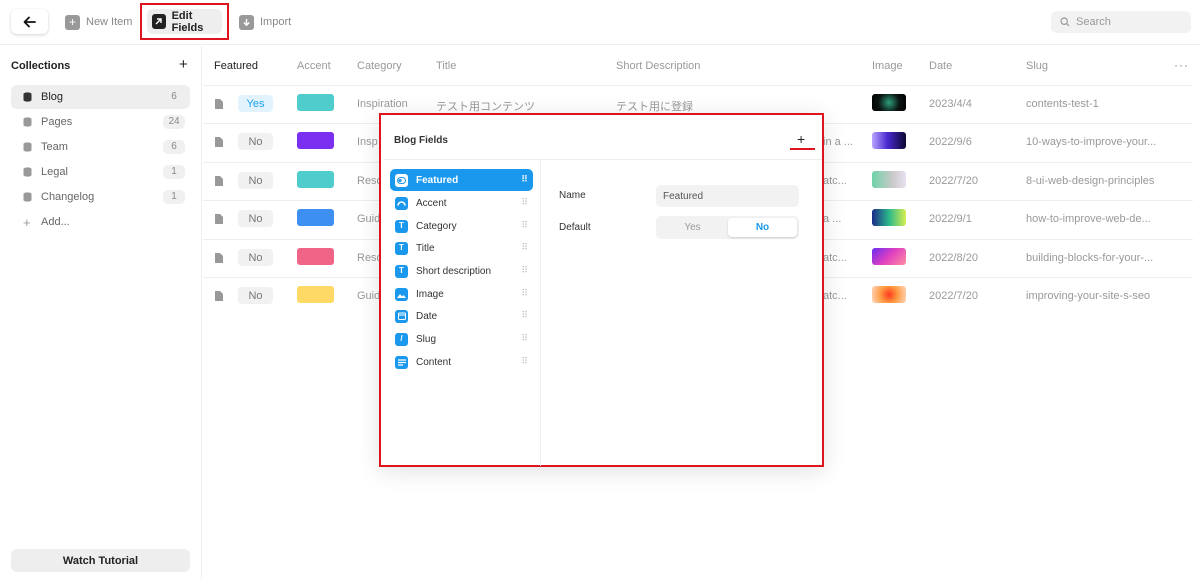 This screenshot has height=579, width=1200. What do you see at coordinates (953, 258) in the screenshot?
I see `date-cell: 2022/8/20` at bounding box center [953, 258].